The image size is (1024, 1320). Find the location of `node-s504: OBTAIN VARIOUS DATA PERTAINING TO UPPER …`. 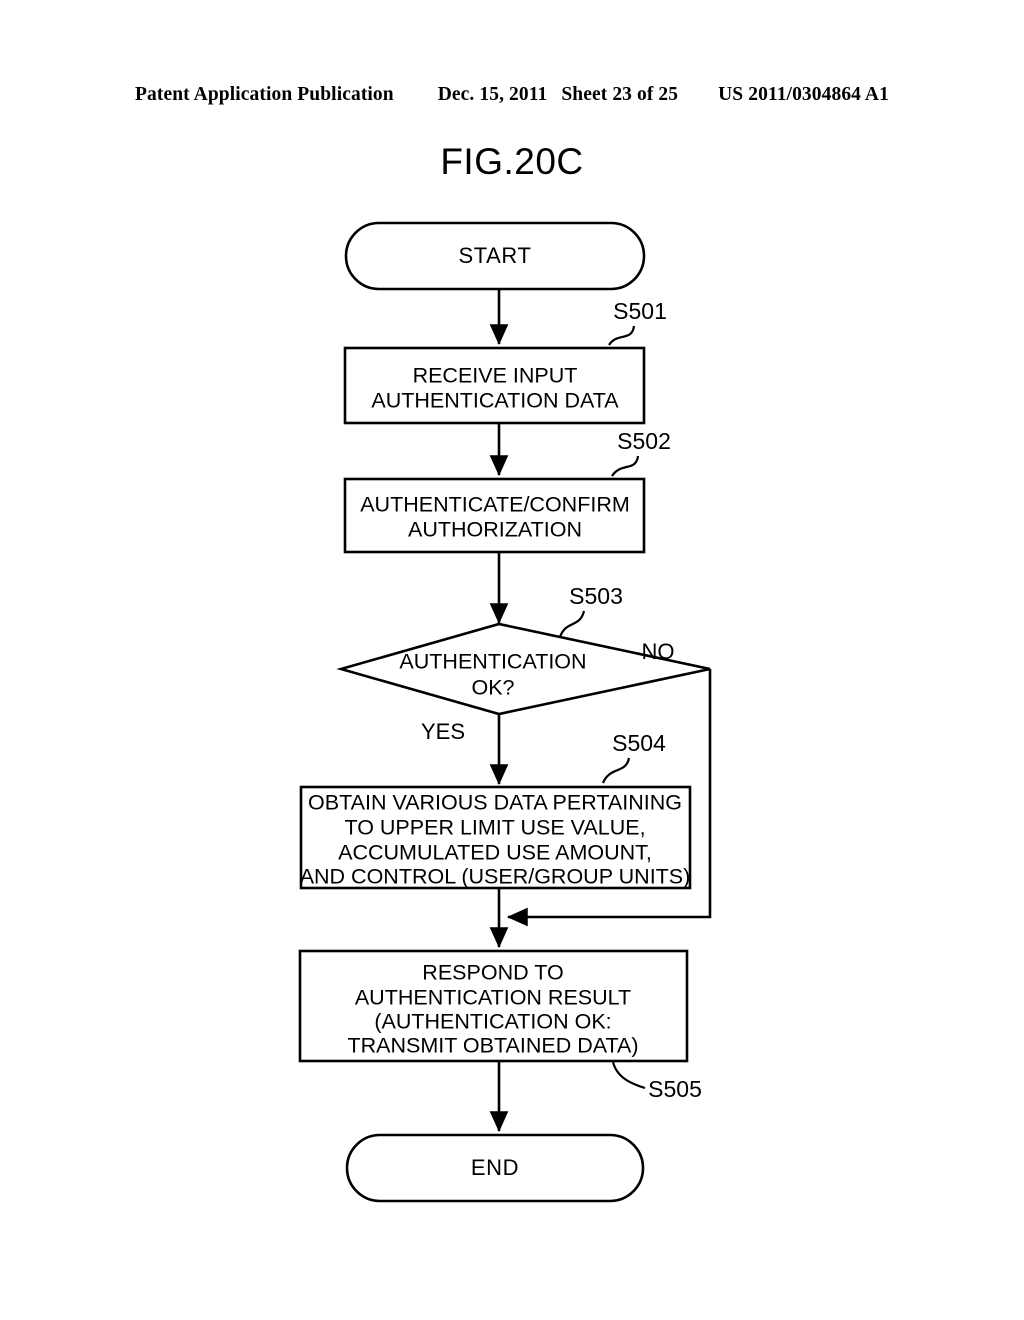

node-s504: OBTAIN VARIOUS DATA PERTAINING TO UPPER … is located at coordinates (496, 837).